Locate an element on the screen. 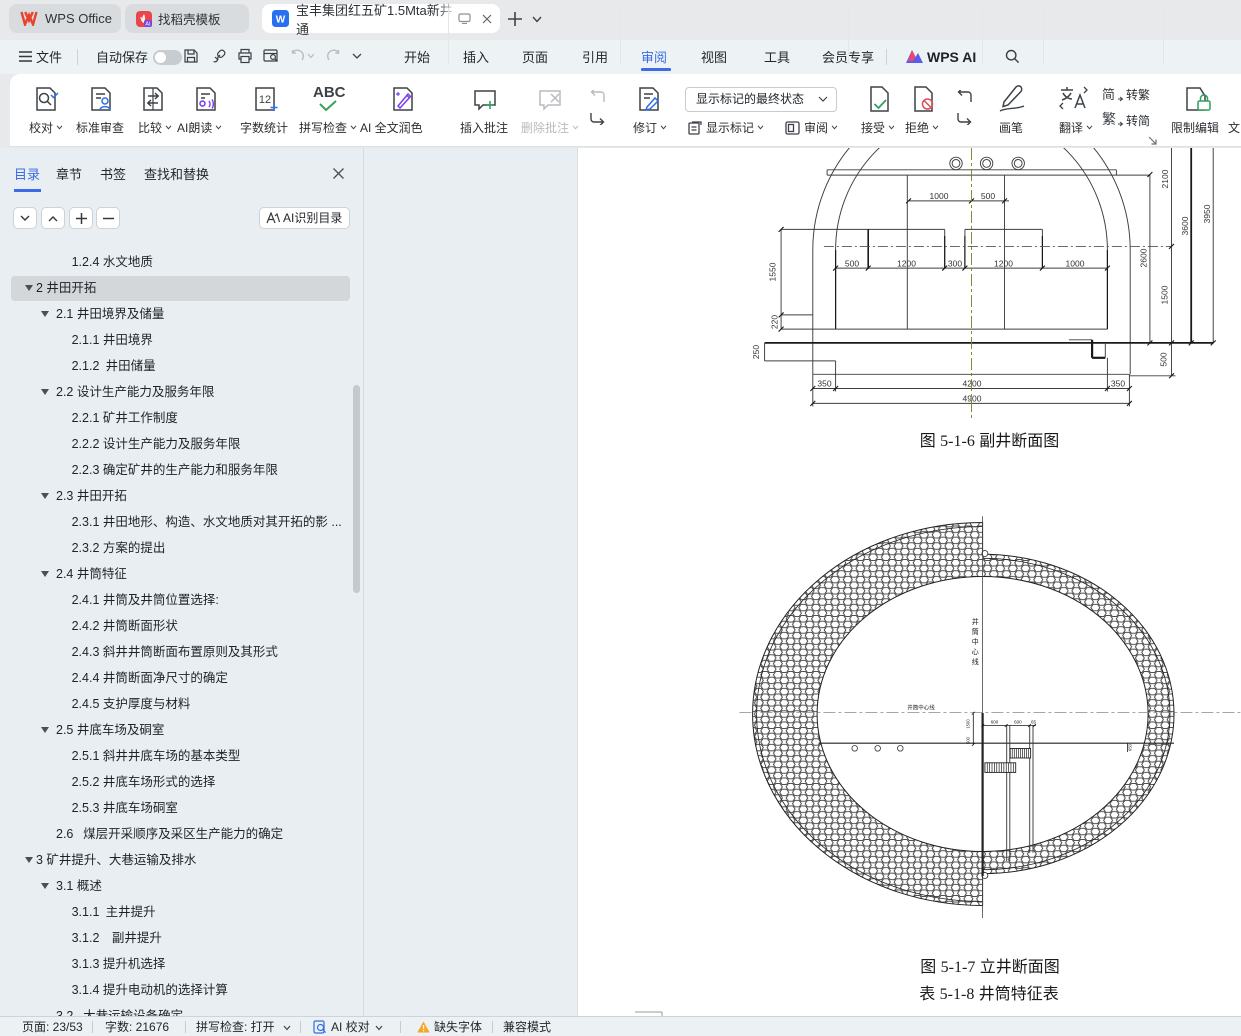 Image resolution: width=1241 pixels, height=1036 pixels. svg-text: 繁 is located at coordinates (1109, 119).